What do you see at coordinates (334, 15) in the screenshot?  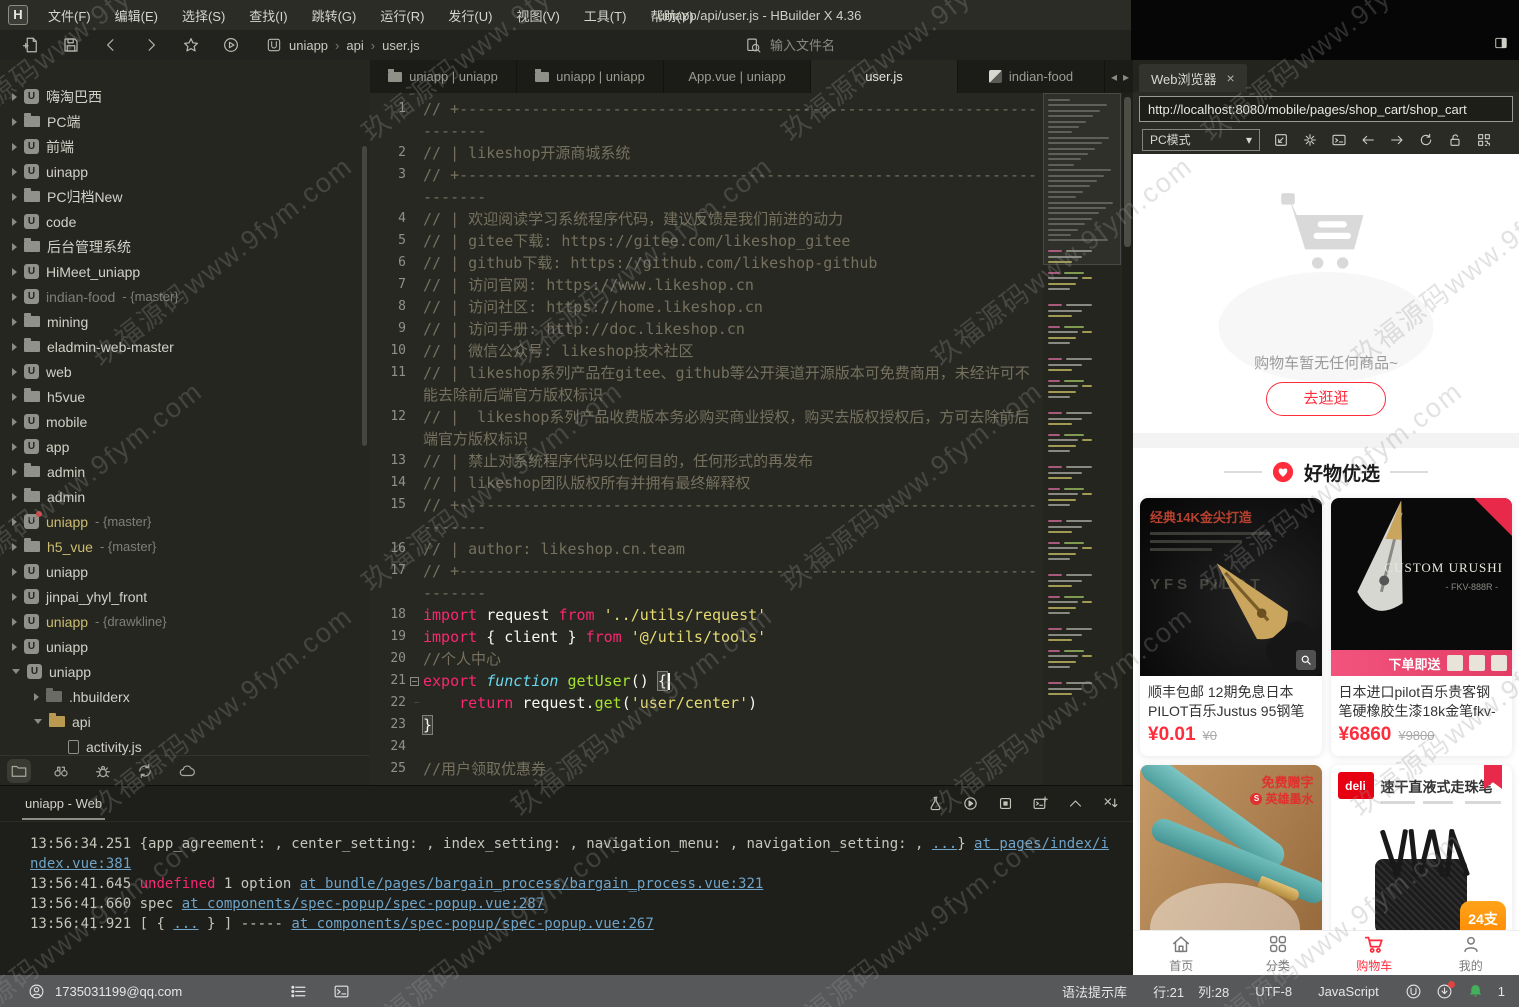 I see `menu-item-4: 跳转(G)` at bounding box center [334, 15].